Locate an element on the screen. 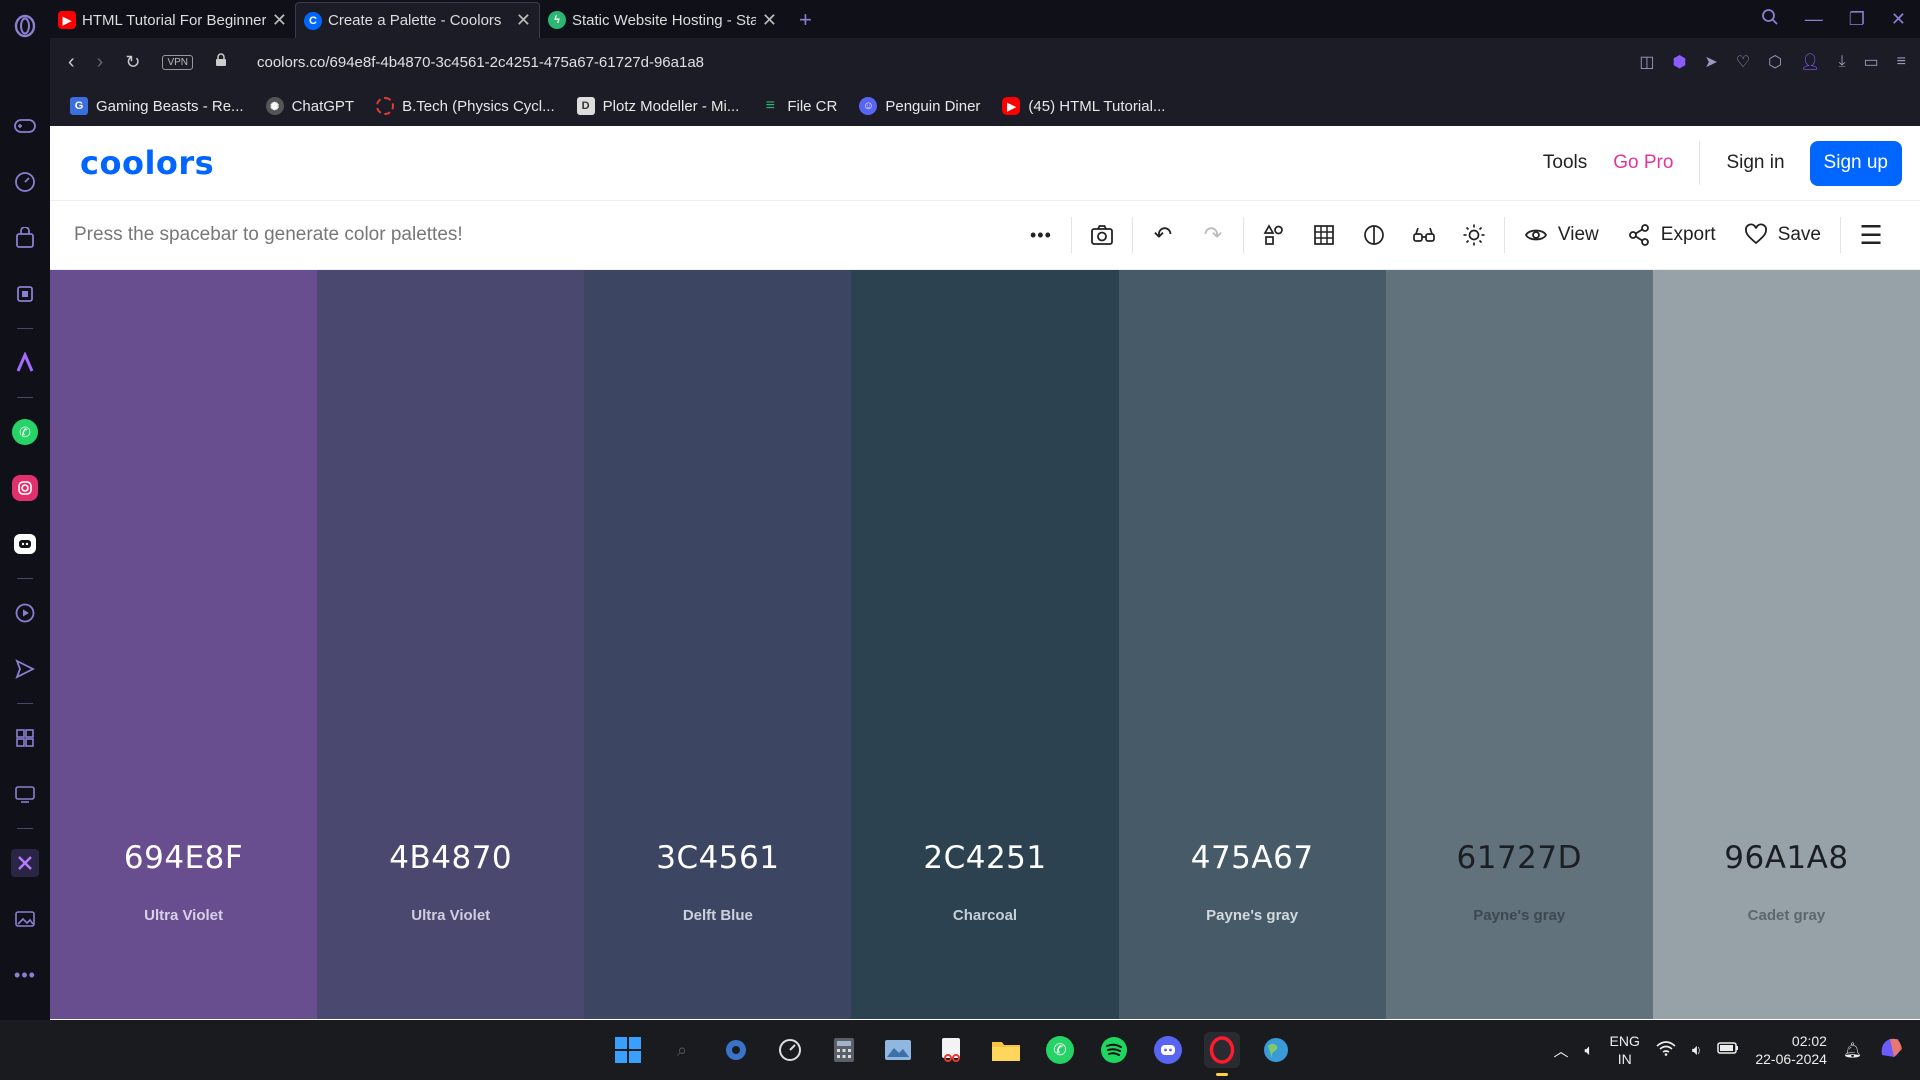  tabs-icon is located at coordinates (25, 794).